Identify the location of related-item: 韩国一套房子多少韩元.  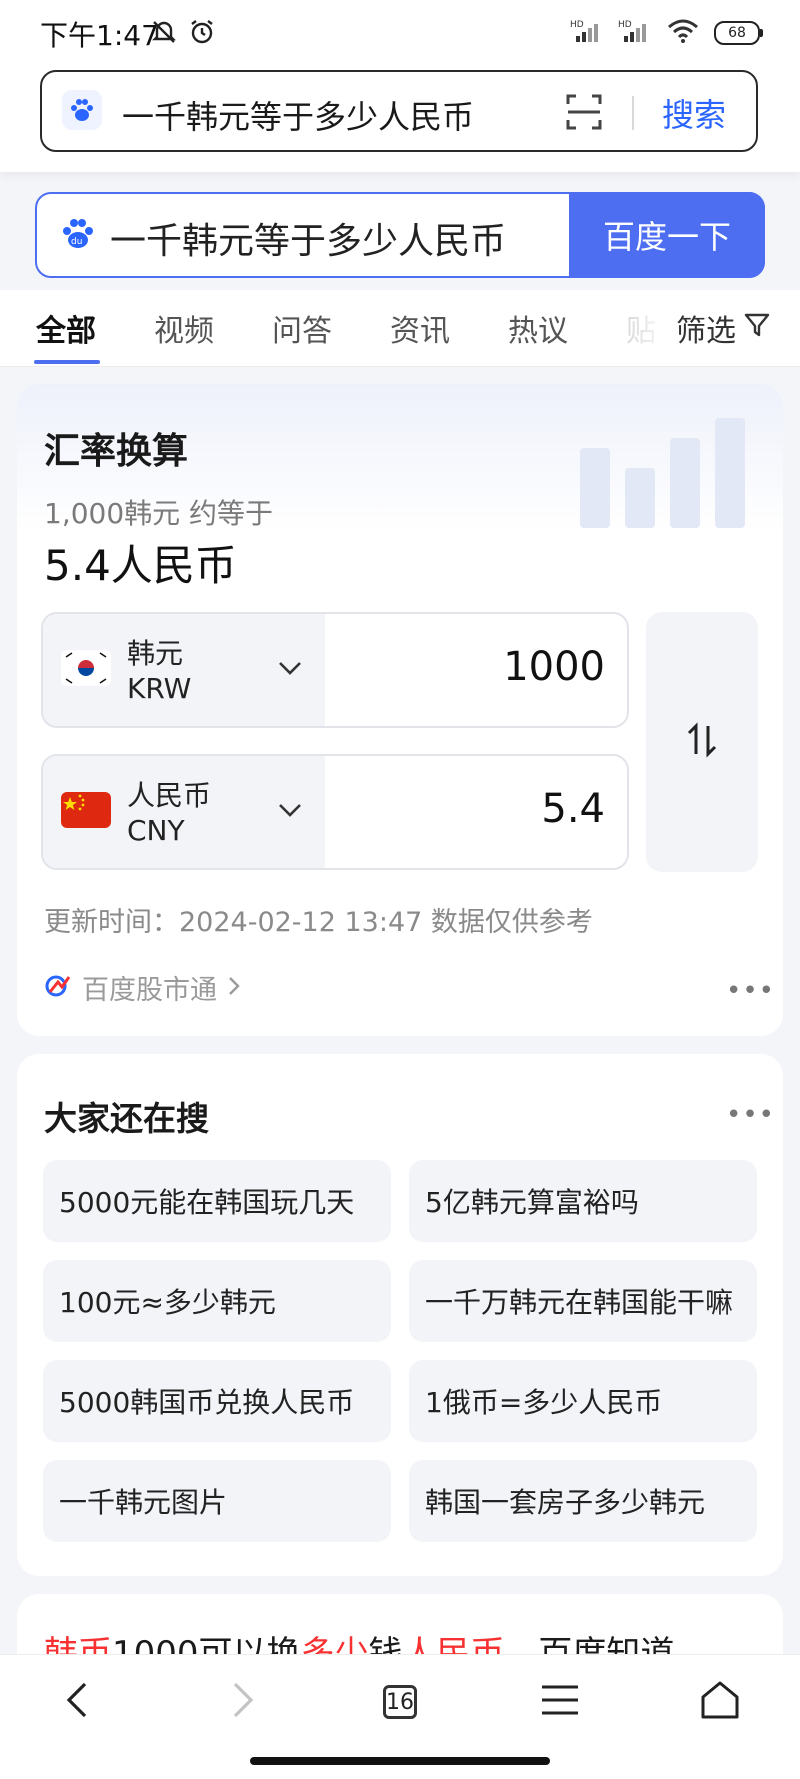
(583, 1501).